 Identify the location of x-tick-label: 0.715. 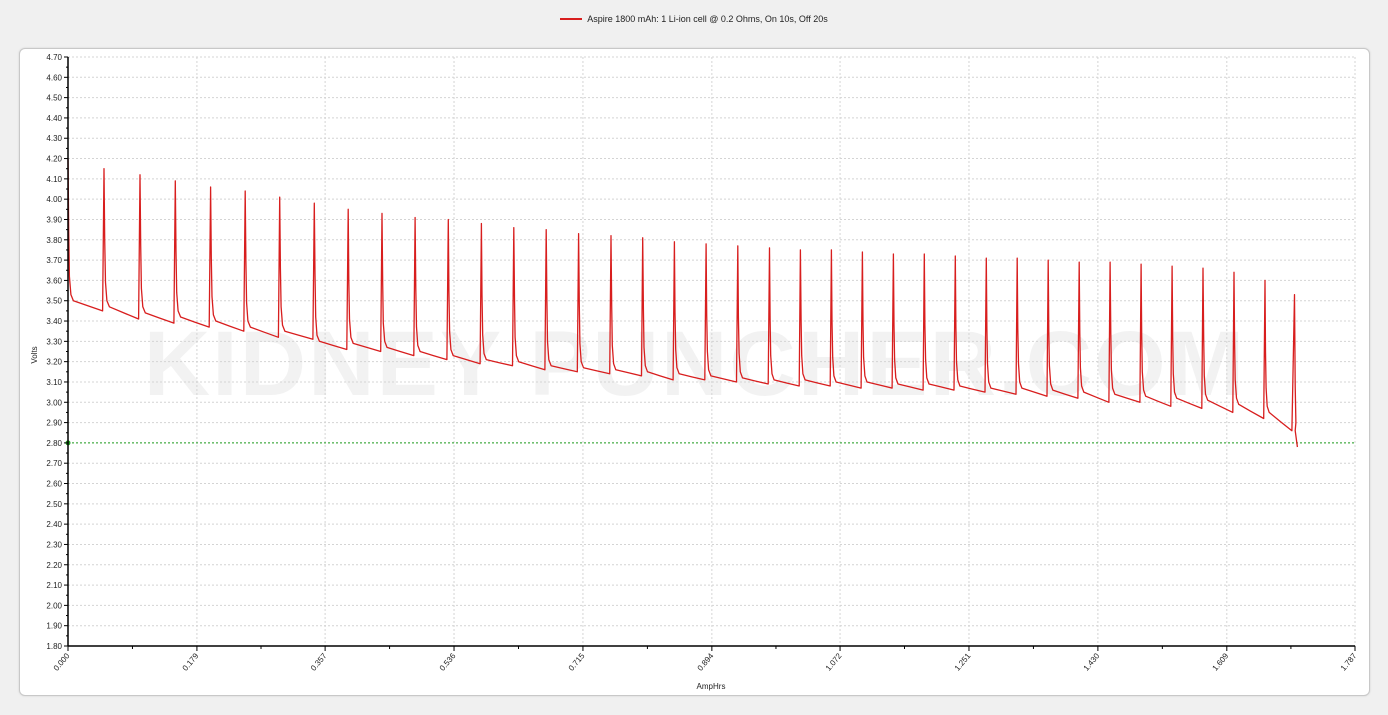
(577, 662).